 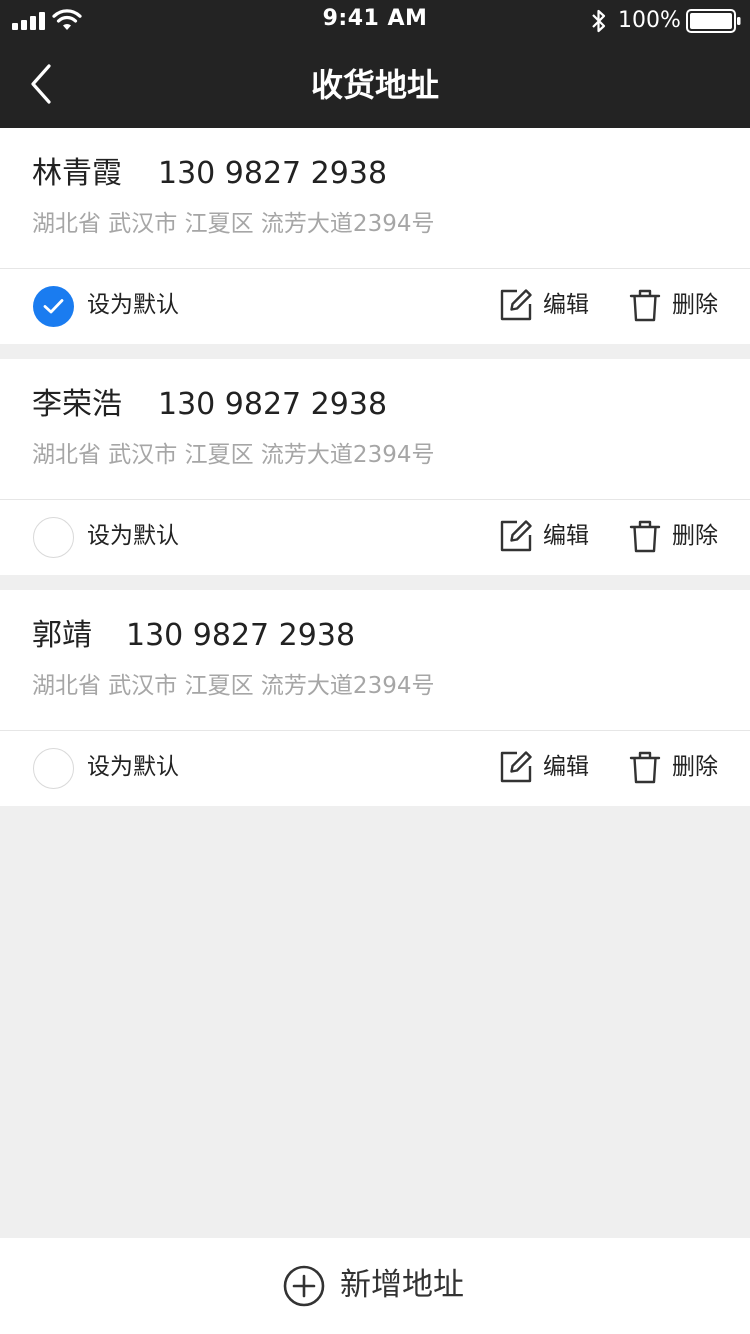 I want to click on add-address-label: 新增地址, so click(x=402, y=1285).